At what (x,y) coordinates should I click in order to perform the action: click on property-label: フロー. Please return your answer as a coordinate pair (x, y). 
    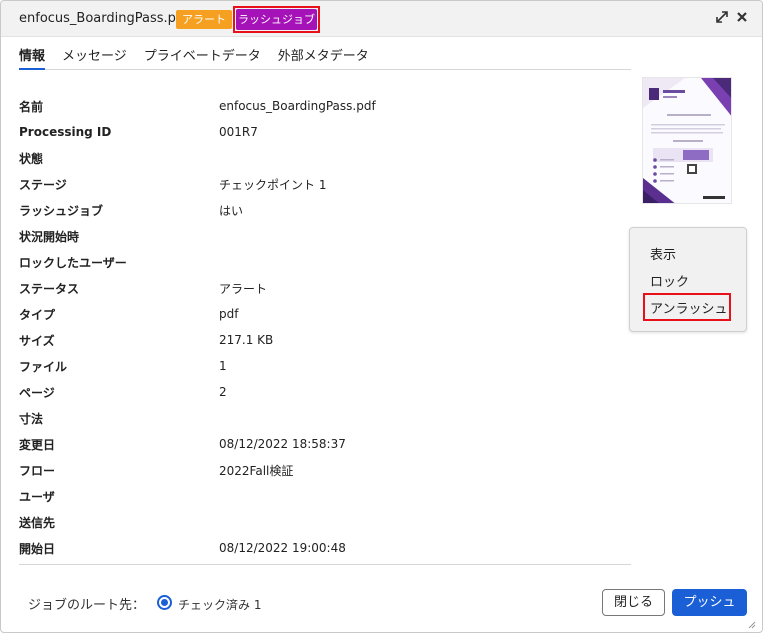
    Looking at the image, I should click on (37, 470).